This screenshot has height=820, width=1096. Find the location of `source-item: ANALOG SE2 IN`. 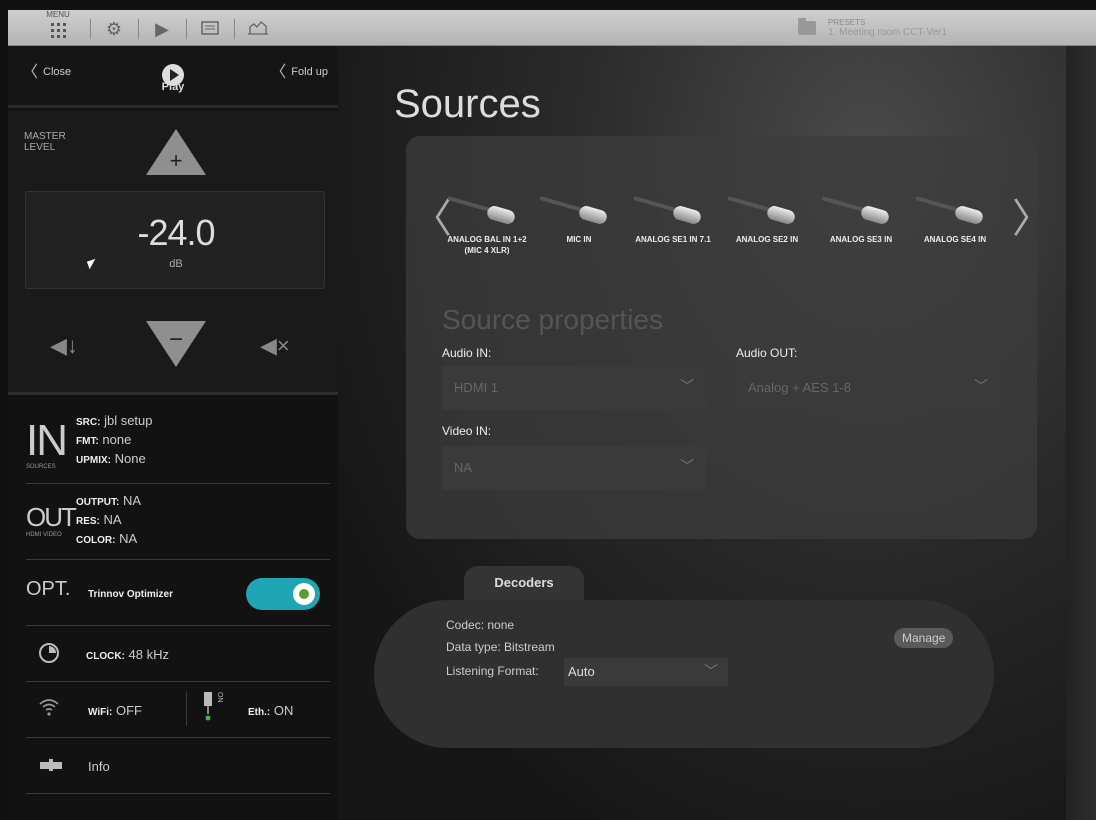

source-item: ANALOG SE2 IN is located at coordinates (767, 218).